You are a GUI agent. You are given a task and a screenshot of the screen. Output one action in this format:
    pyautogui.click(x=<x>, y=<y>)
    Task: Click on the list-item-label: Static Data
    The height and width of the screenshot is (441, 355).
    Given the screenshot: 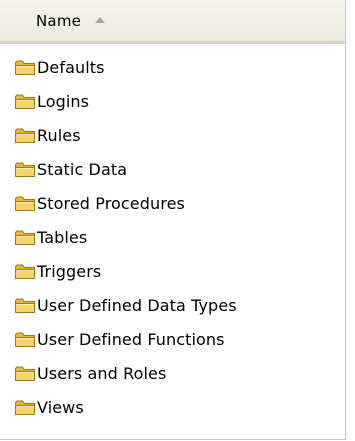 What is the action you would take?
    pyautogui.click(x=82, y=169)
    